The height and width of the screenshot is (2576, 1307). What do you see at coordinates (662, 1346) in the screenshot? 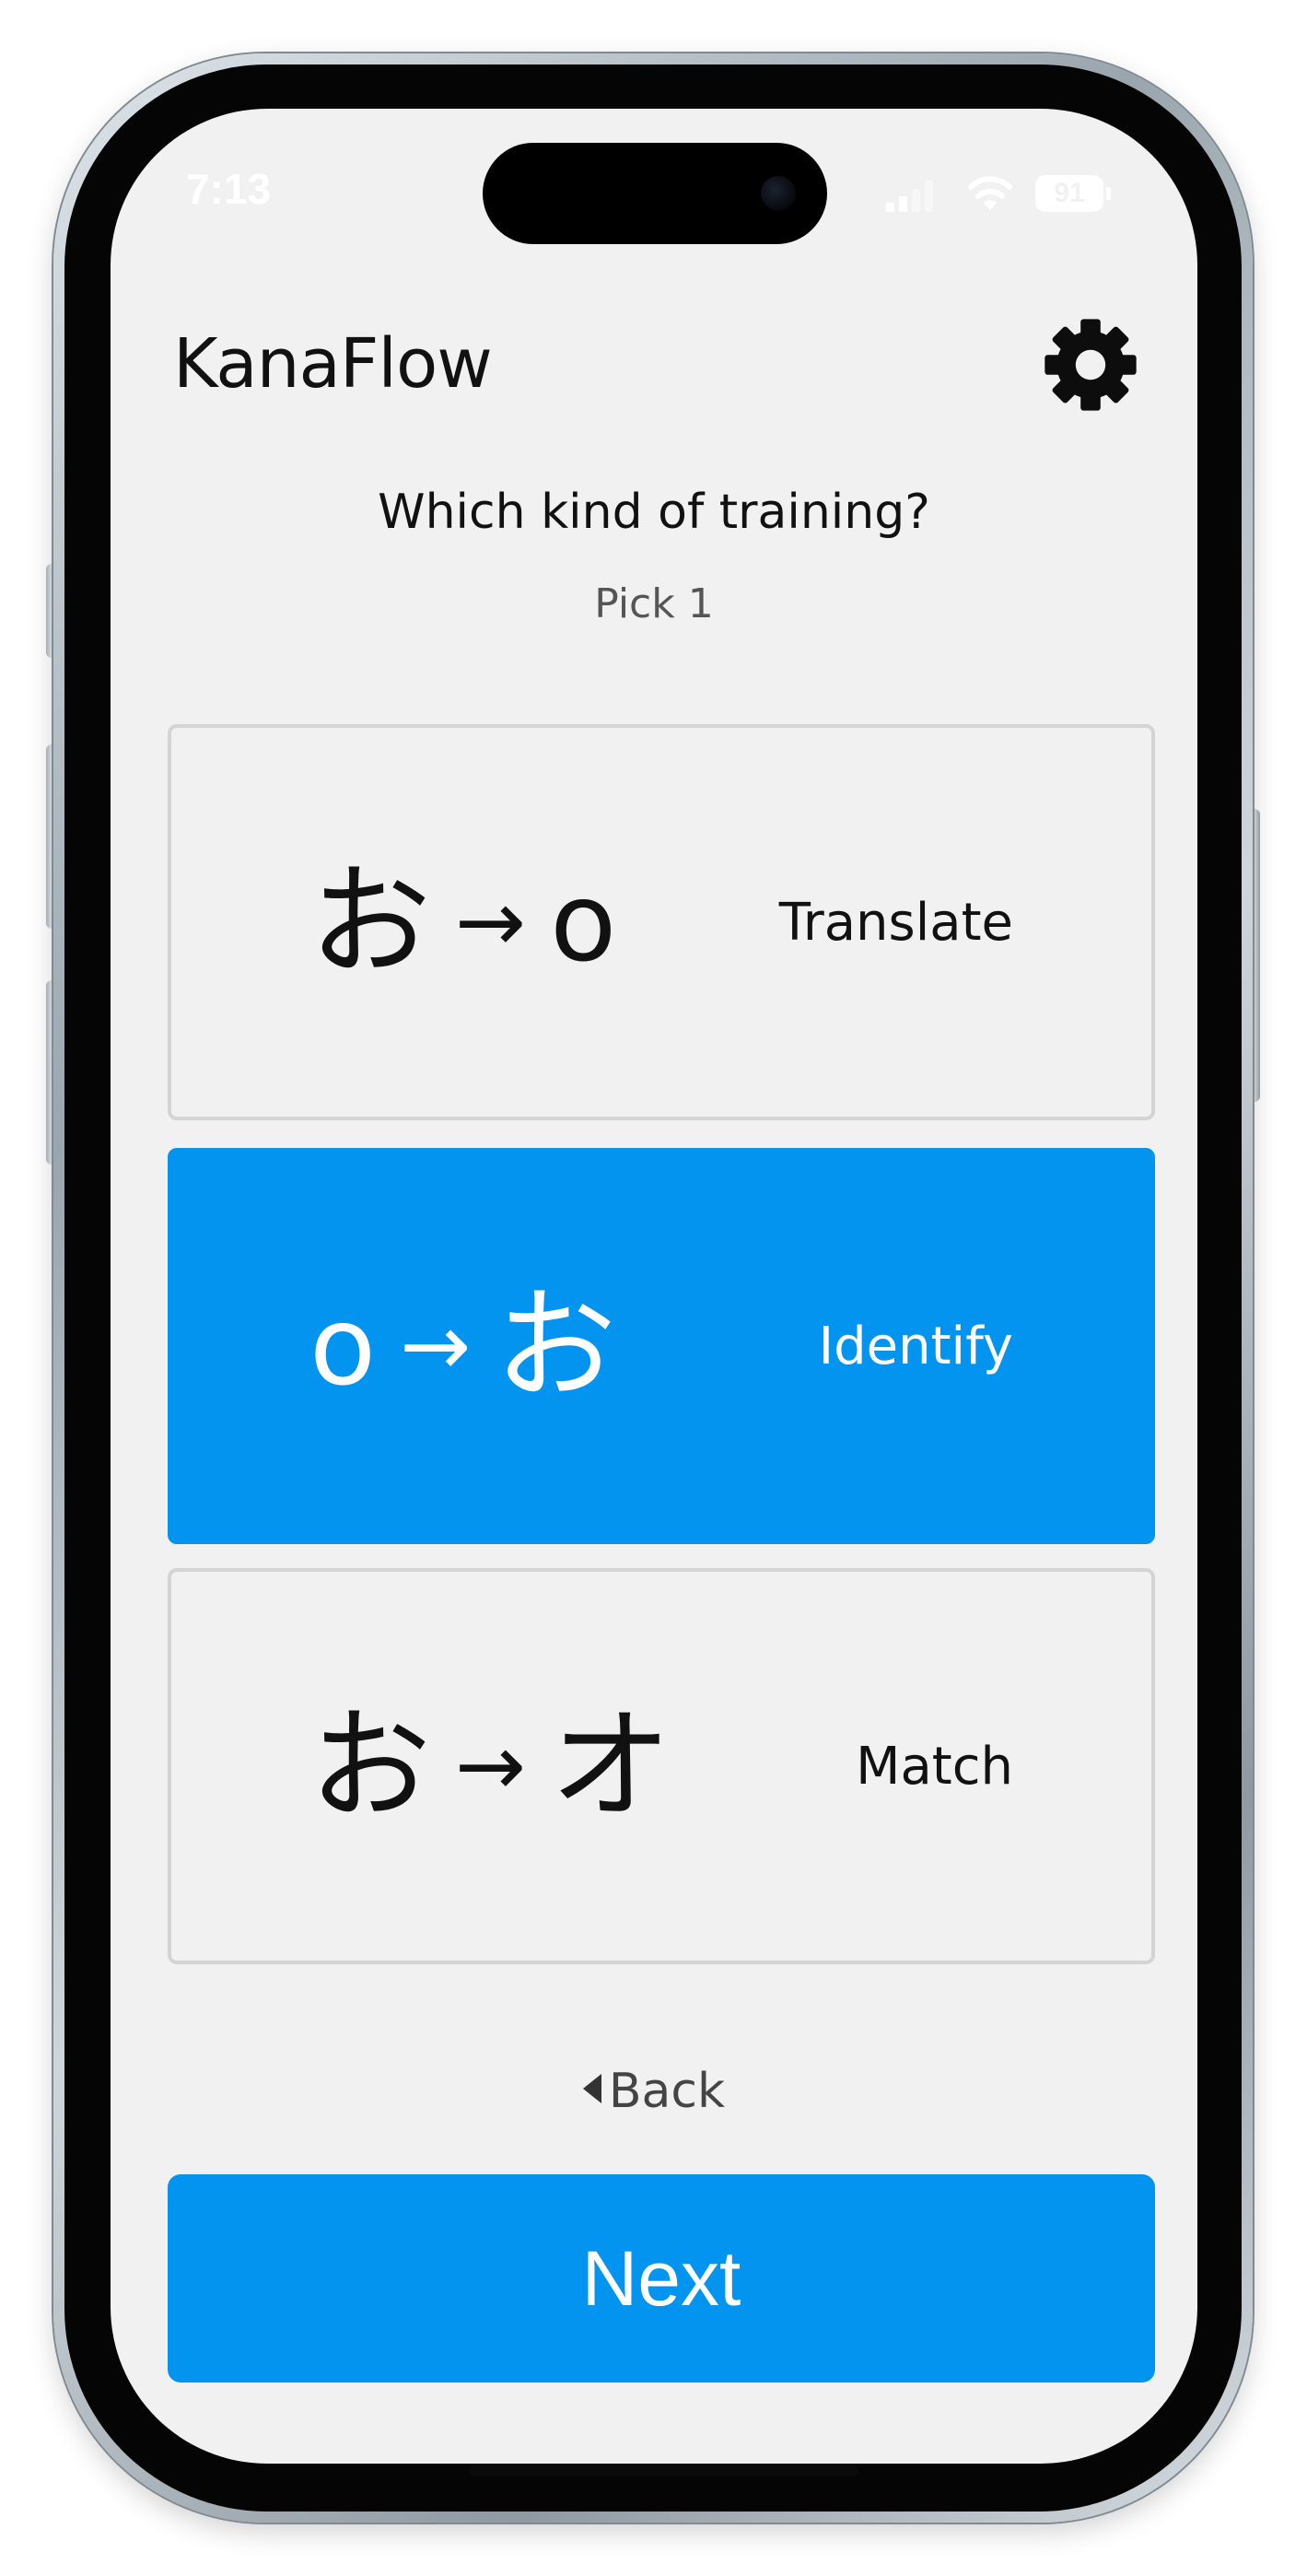
I see `option-identify: o → お Identify` at bounding box center [662, 1346].